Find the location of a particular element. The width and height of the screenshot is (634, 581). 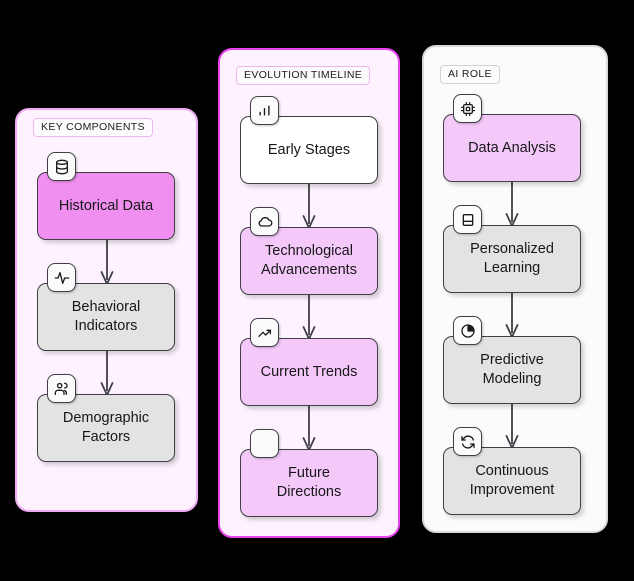

database-icon is located at coordinates (61, 166).